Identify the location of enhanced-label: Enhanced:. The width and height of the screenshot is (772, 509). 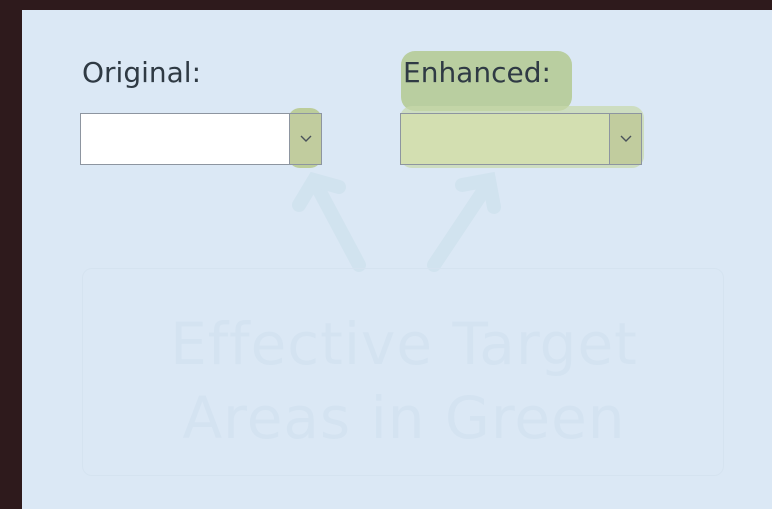
(477, 72).